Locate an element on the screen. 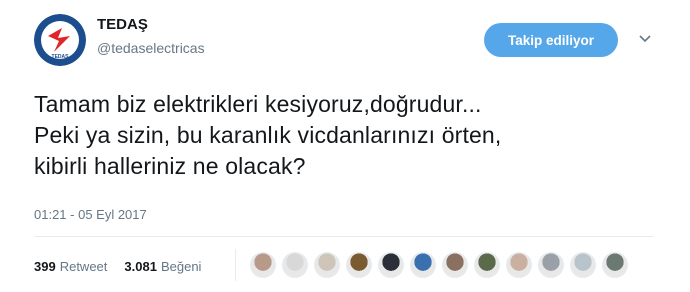 Image resolution: width=690 pixels, height=292 pixels. retweet-count: 399 is located at coordinates (45, 266).